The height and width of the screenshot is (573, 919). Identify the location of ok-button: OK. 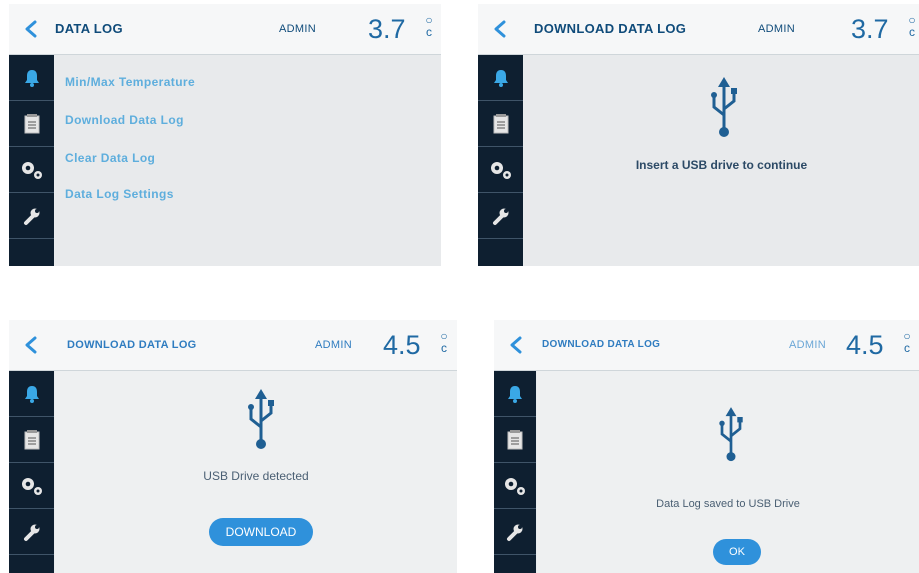
(737, 552).